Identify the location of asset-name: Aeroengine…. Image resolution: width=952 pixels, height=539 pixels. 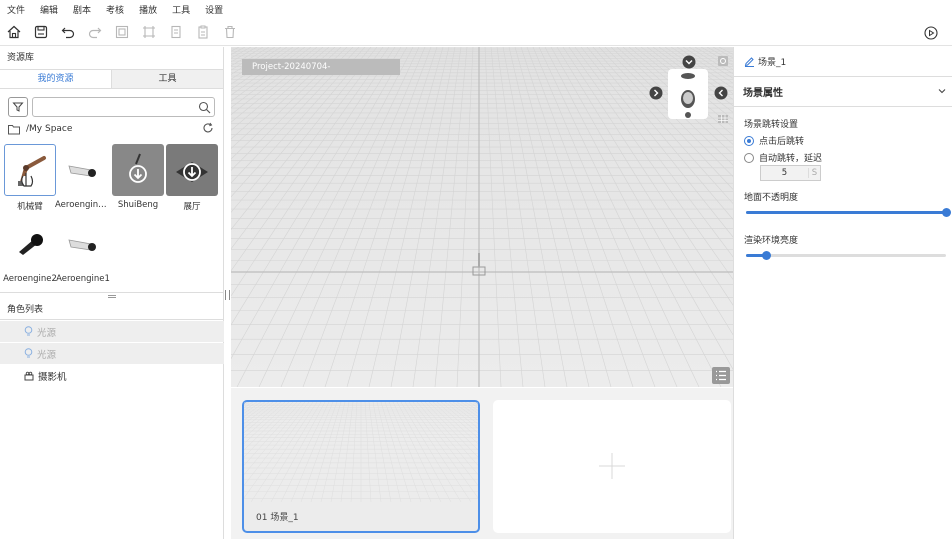
(83, 205).